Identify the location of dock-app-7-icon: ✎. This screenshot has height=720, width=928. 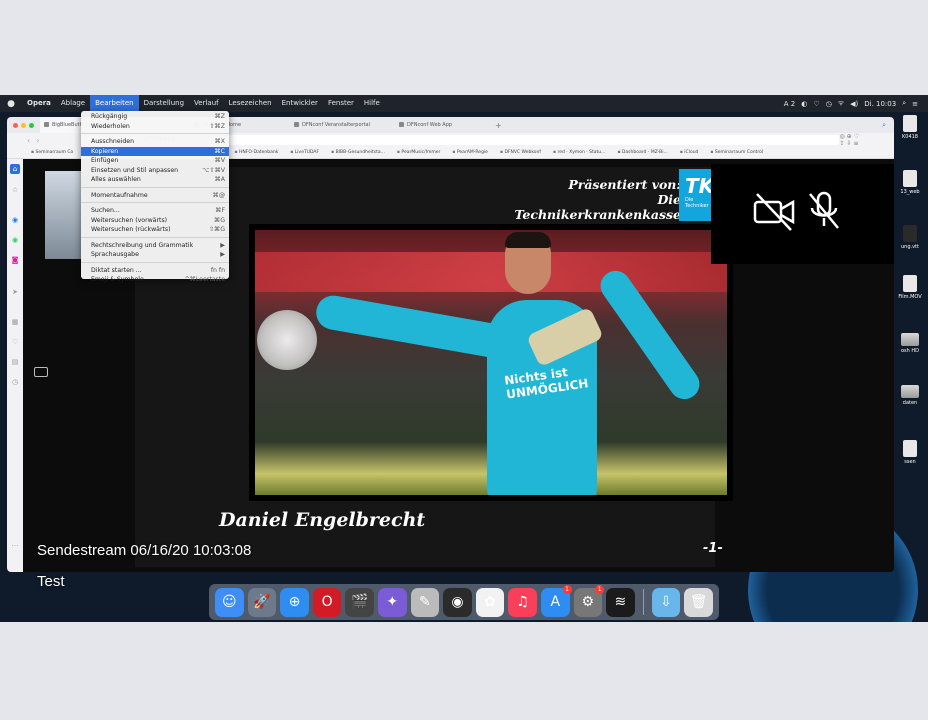
(425, 602).